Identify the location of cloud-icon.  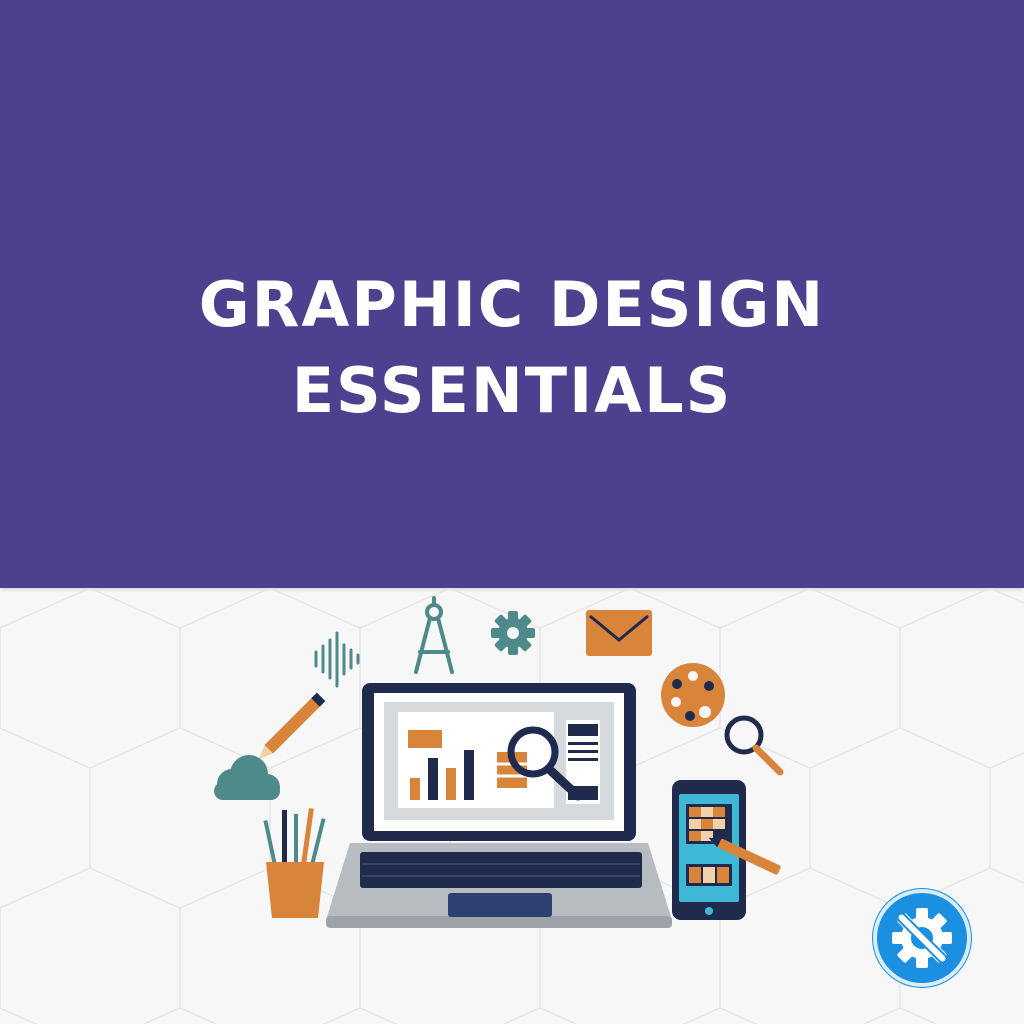
(247, 777).